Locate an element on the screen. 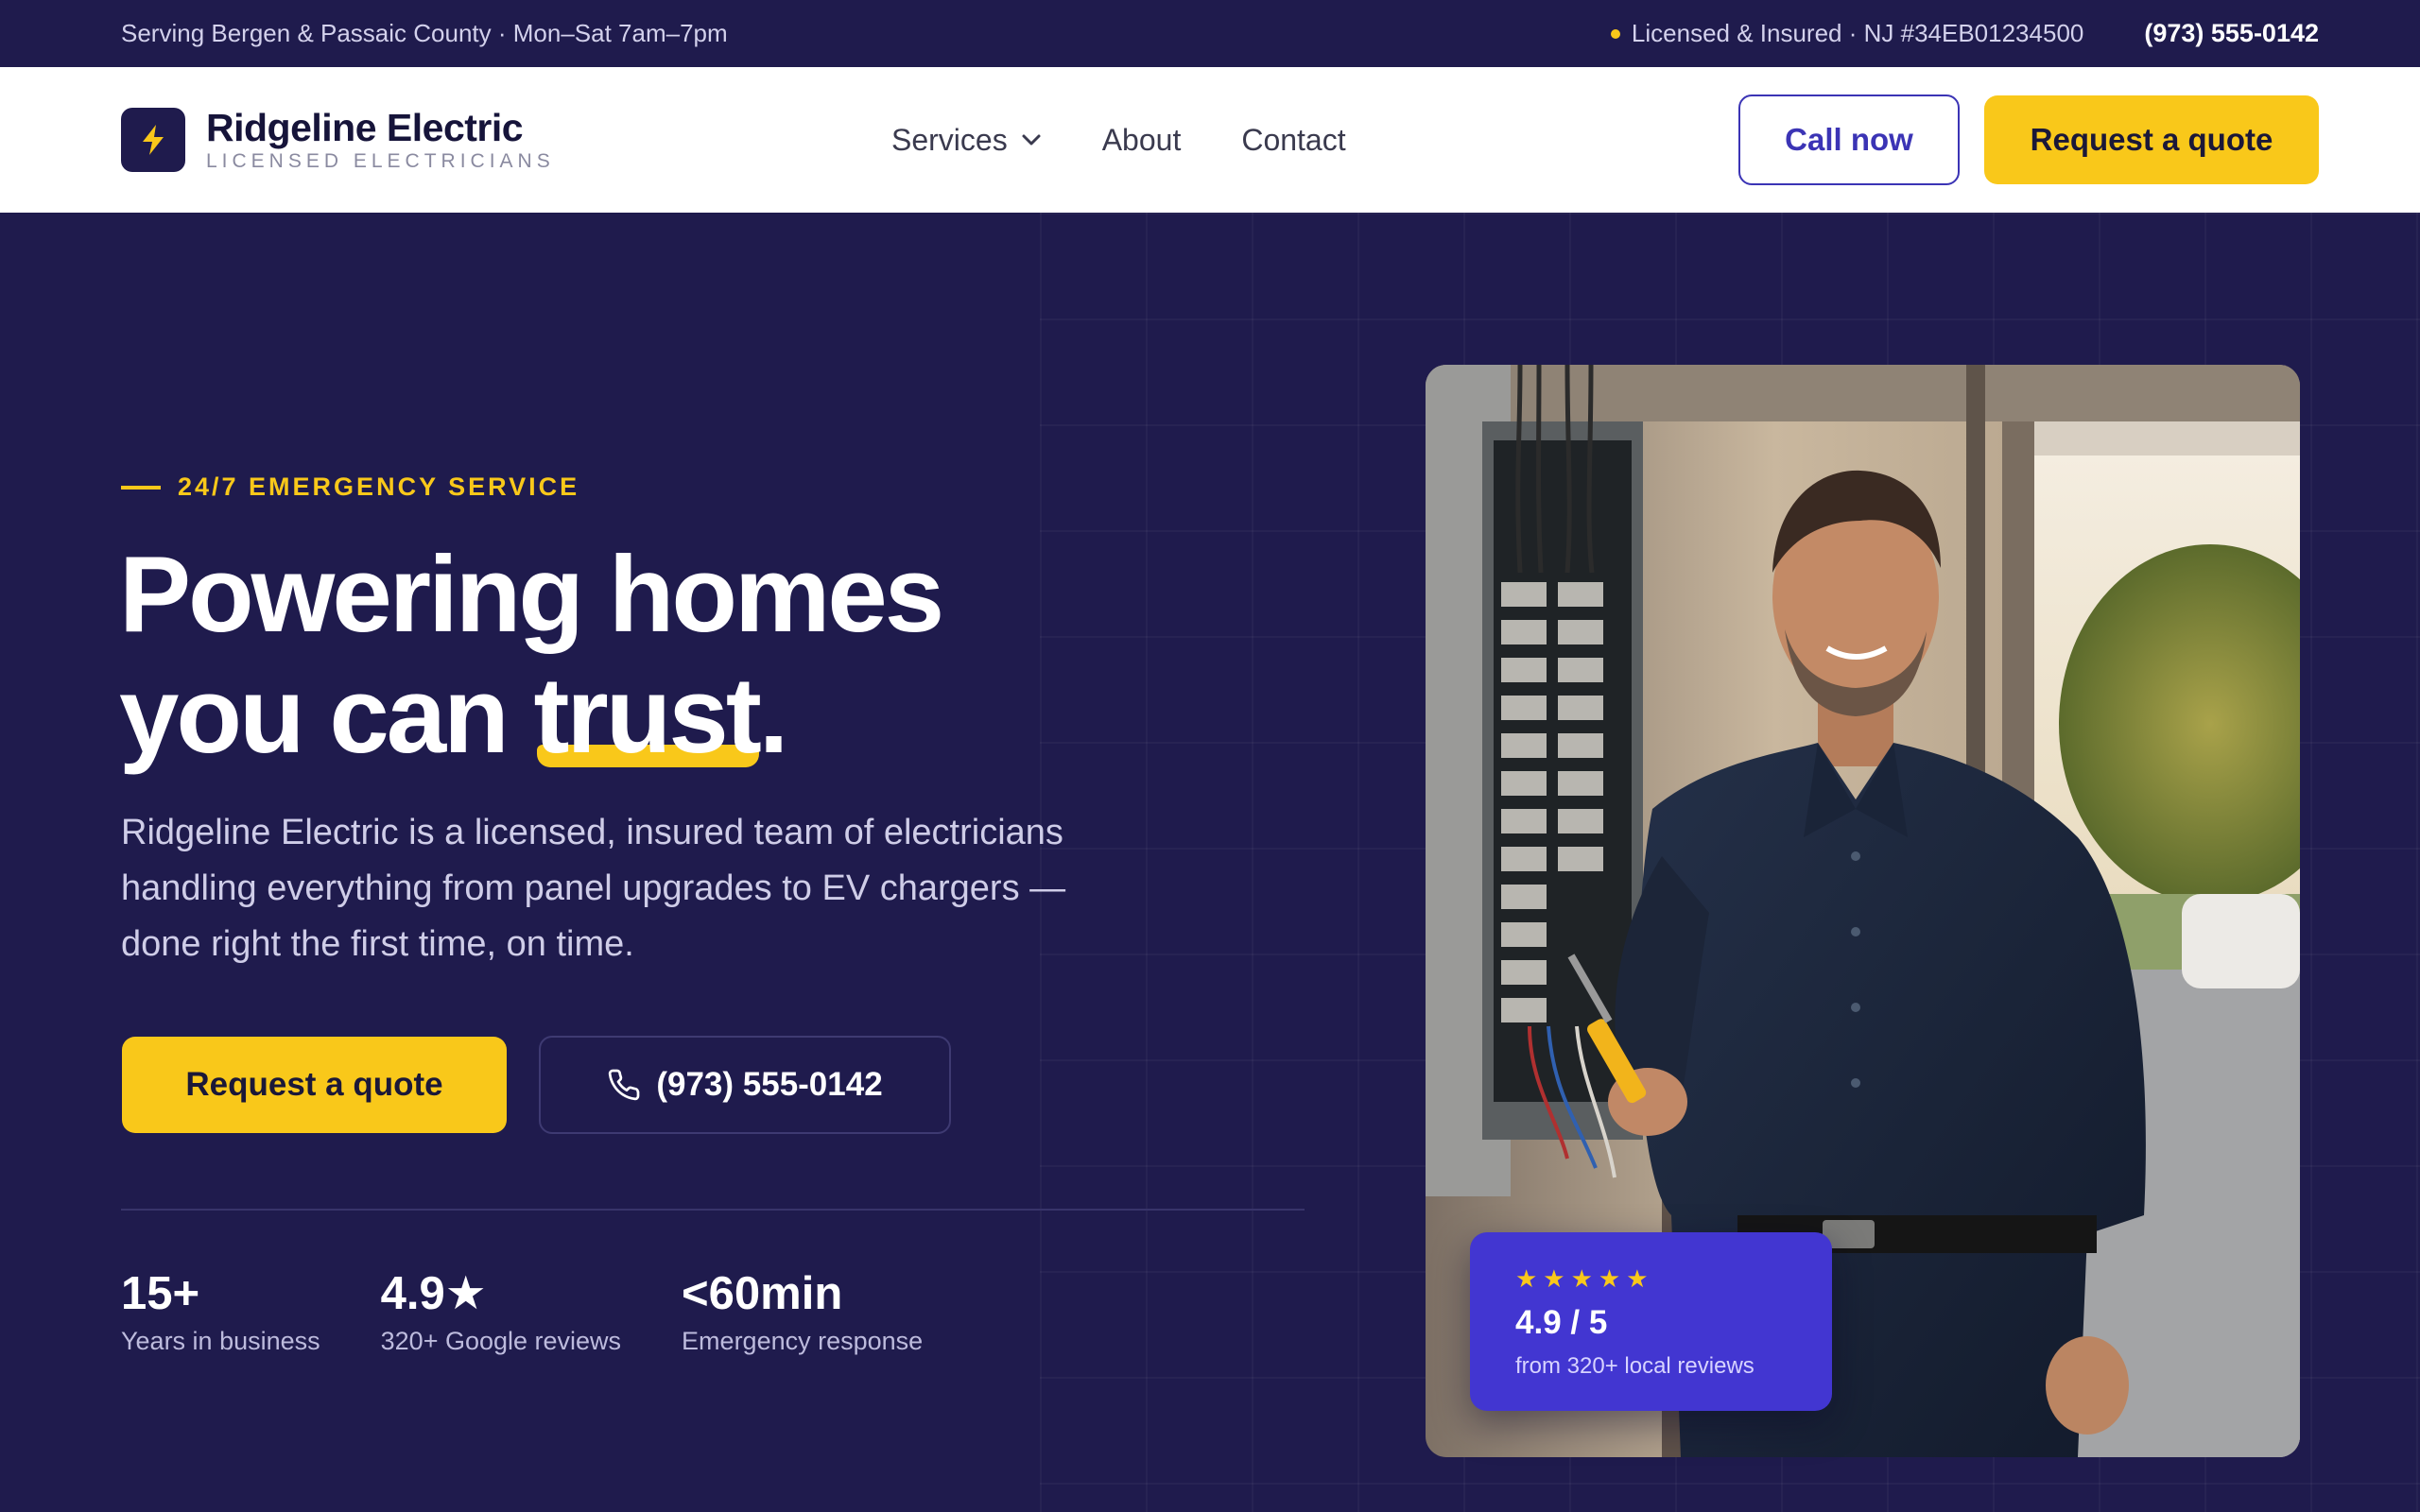 The image size is (2420, 1512). nav-about-link: About is located at coordinates (1142, 140).